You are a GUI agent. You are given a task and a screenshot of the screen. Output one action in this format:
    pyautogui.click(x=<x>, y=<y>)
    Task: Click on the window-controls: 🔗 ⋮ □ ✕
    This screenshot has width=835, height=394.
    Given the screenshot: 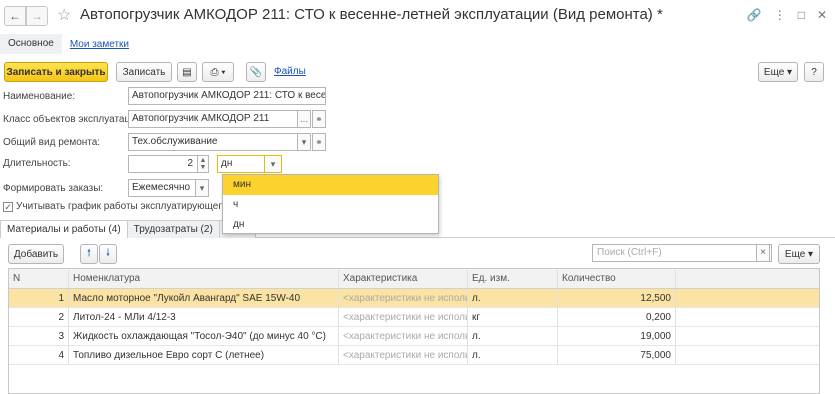 What is the action you would take?
    pyautogui.click(x=787, y=15)
    